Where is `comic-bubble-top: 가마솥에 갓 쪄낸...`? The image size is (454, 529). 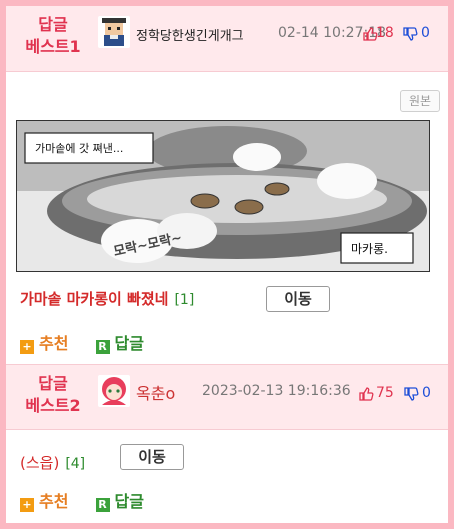 comic-bubble-top: 가마솥에 갓 쪄낸... is located at coordinates (79, 148).